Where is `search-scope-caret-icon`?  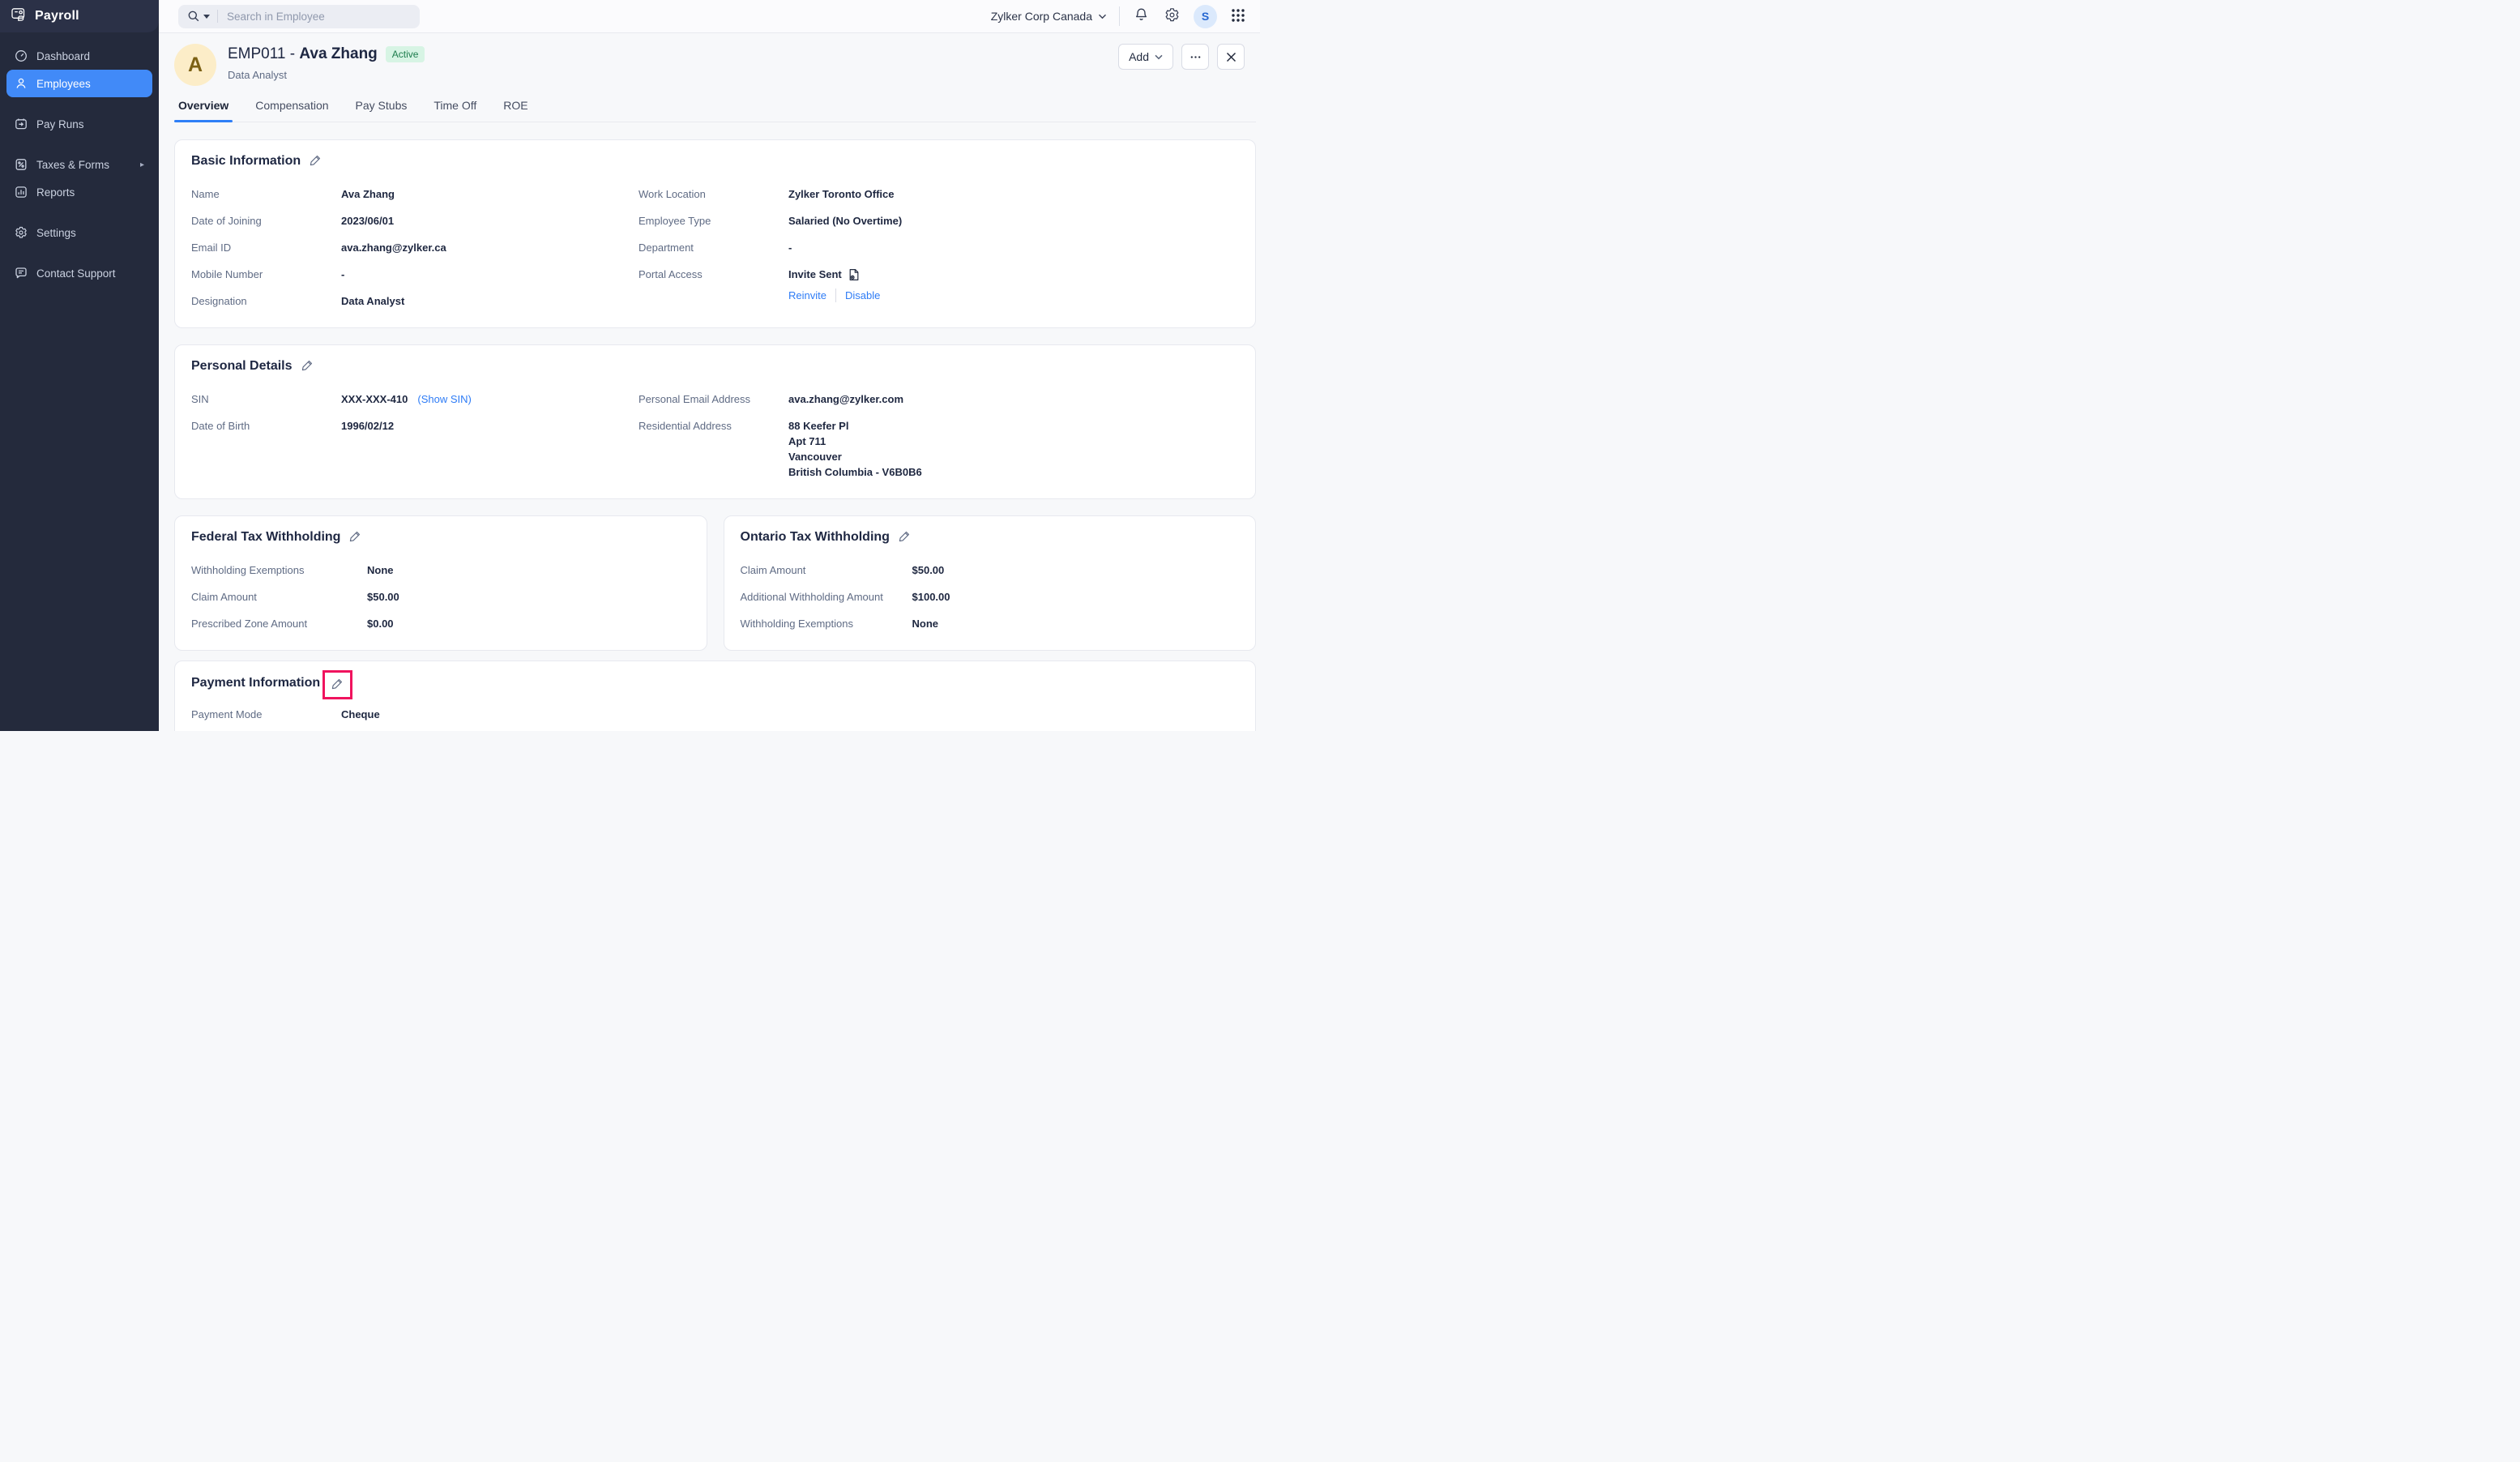 search-scope-caret-icon is located at coordinates (206, 16).